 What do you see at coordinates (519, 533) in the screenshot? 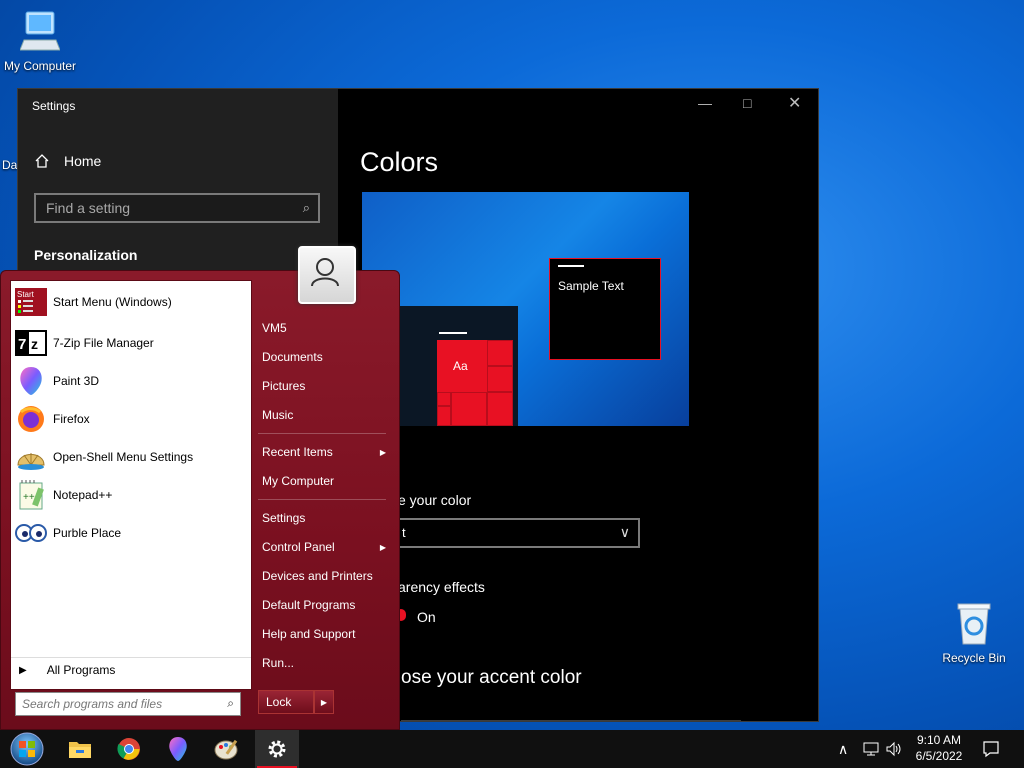
I see `color-mode-dropdown: t ∨` at bounding box center [519, 533].